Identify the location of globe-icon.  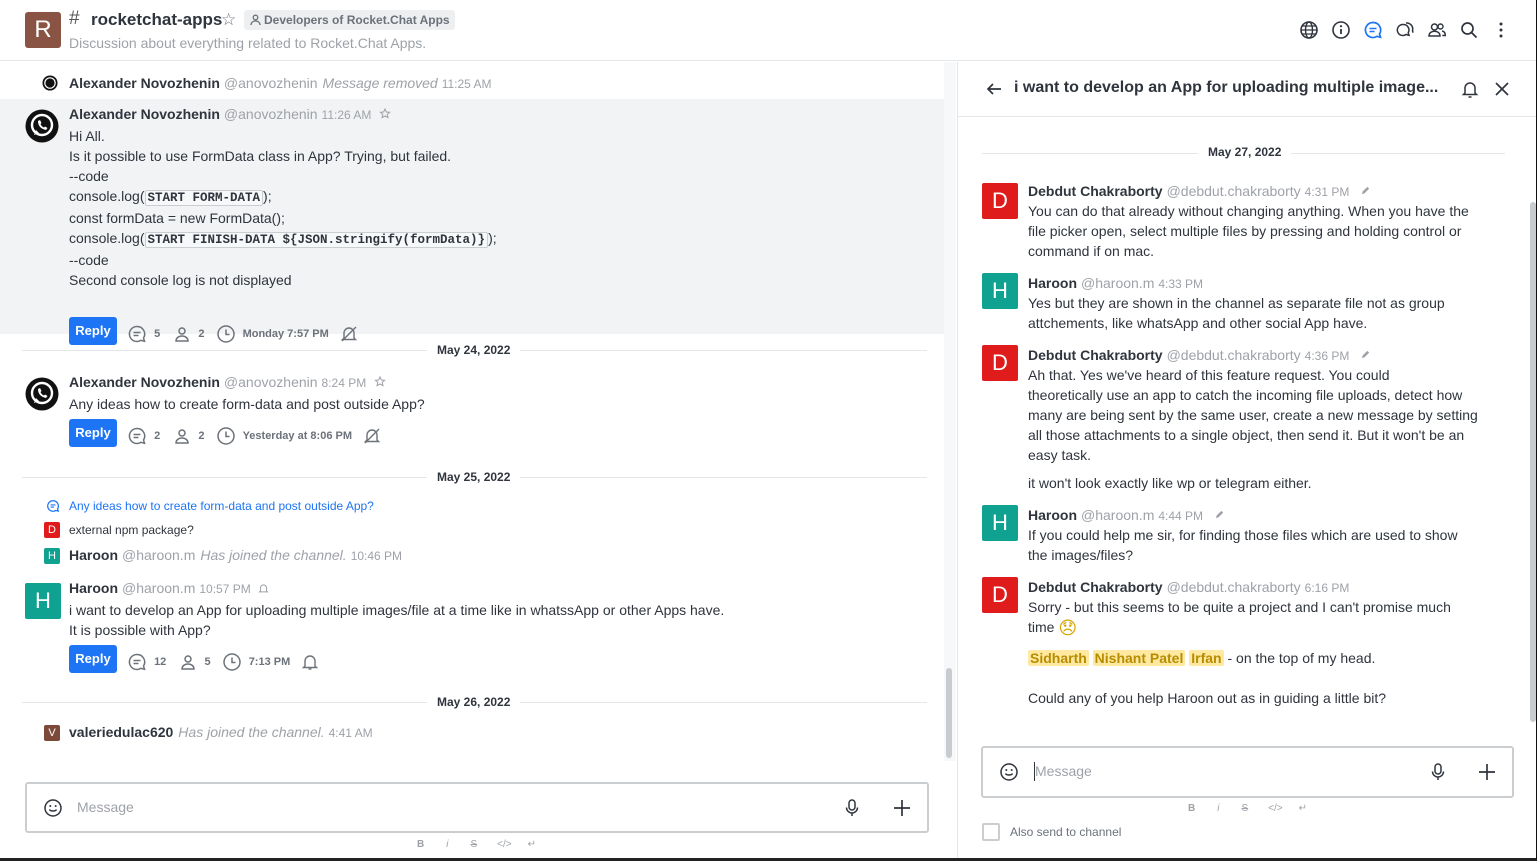
(1309, 30).